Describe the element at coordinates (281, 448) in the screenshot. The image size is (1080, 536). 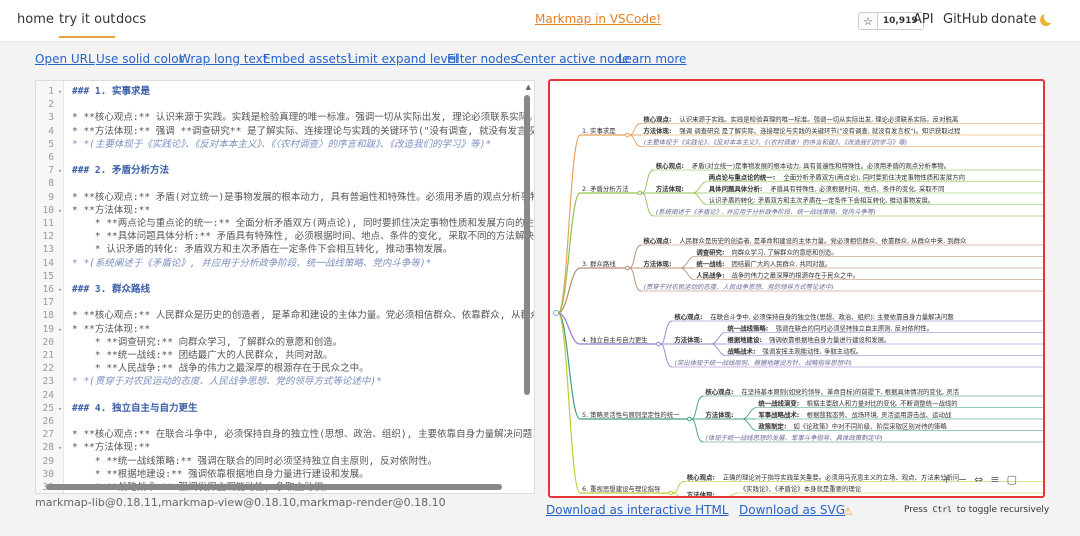
I see `code-line: 28 ▾ * **方法体现:**` at that location.